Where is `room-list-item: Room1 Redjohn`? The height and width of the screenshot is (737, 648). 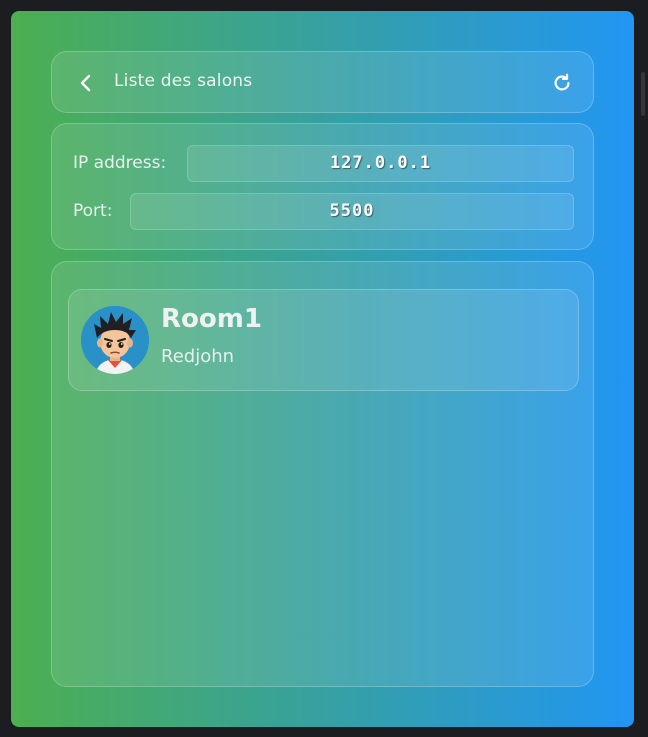
room-list-item: Room1 Redjohn is located at coordinates (323, 340).